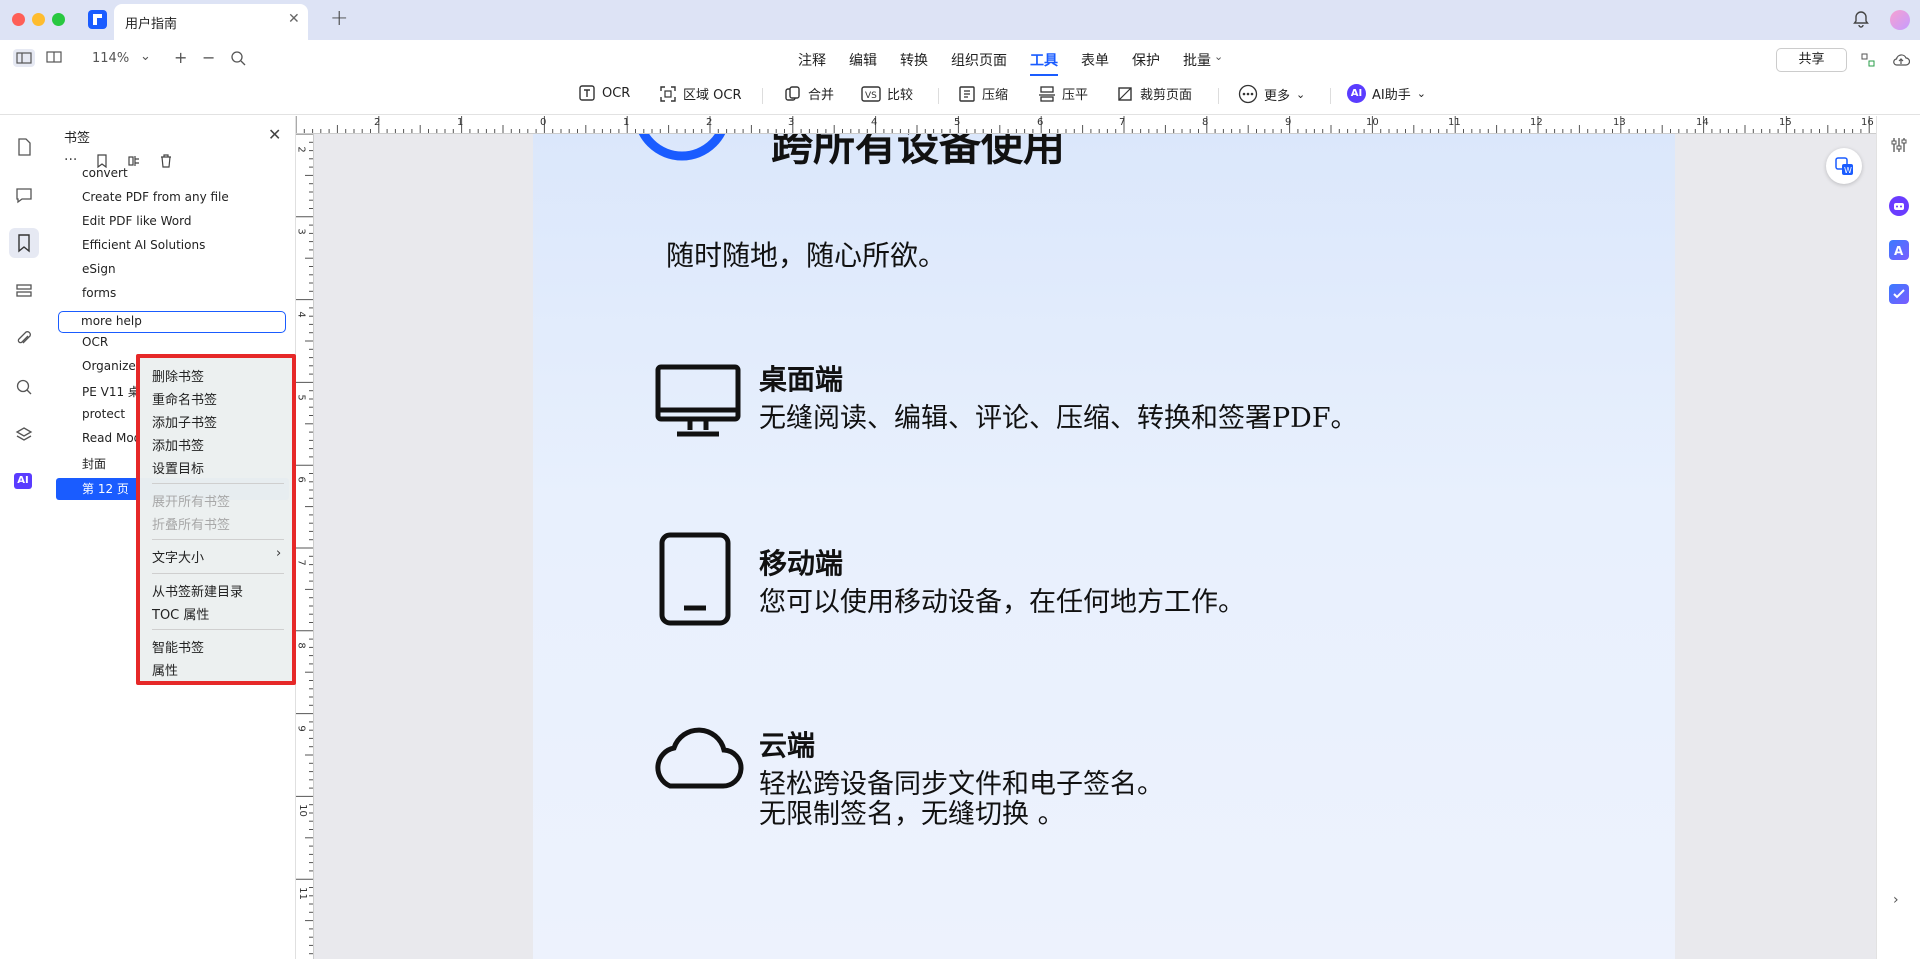  What do you see at coordinates (1372, 122) in the screenshot?
I see `ruler-label: 10` at bounding box center [1372, 122].